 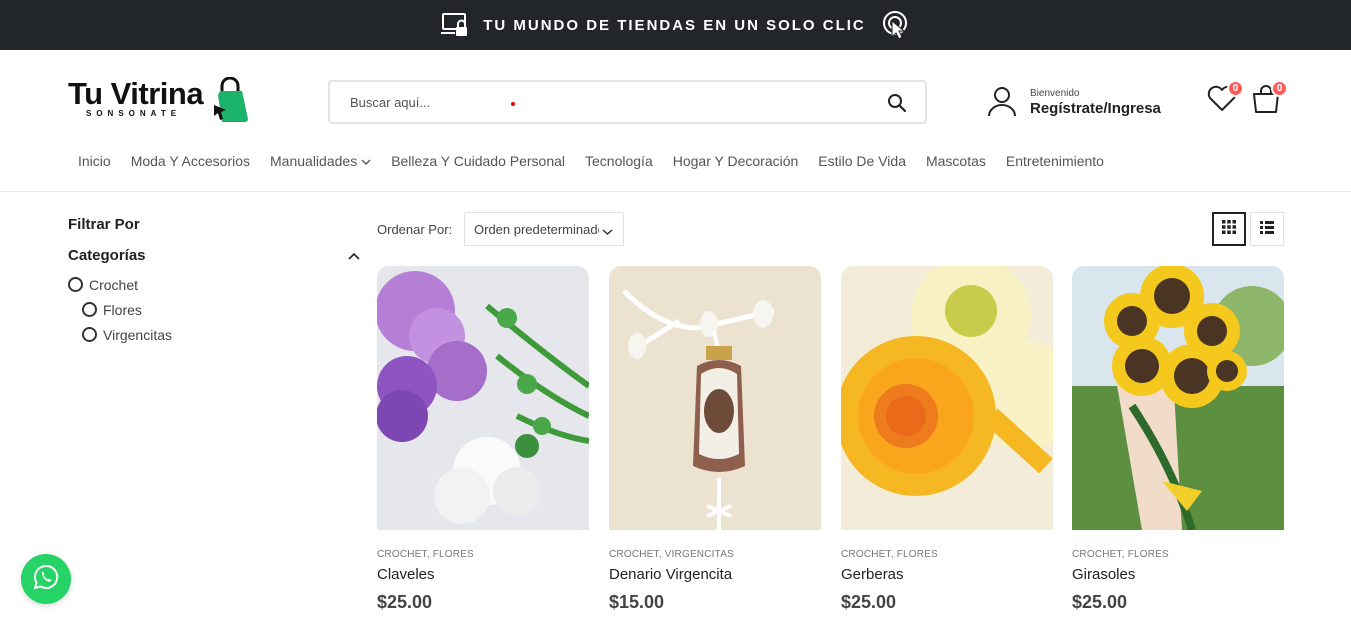 I want to click on whatsapp-icon, so click(x=46, y=579).